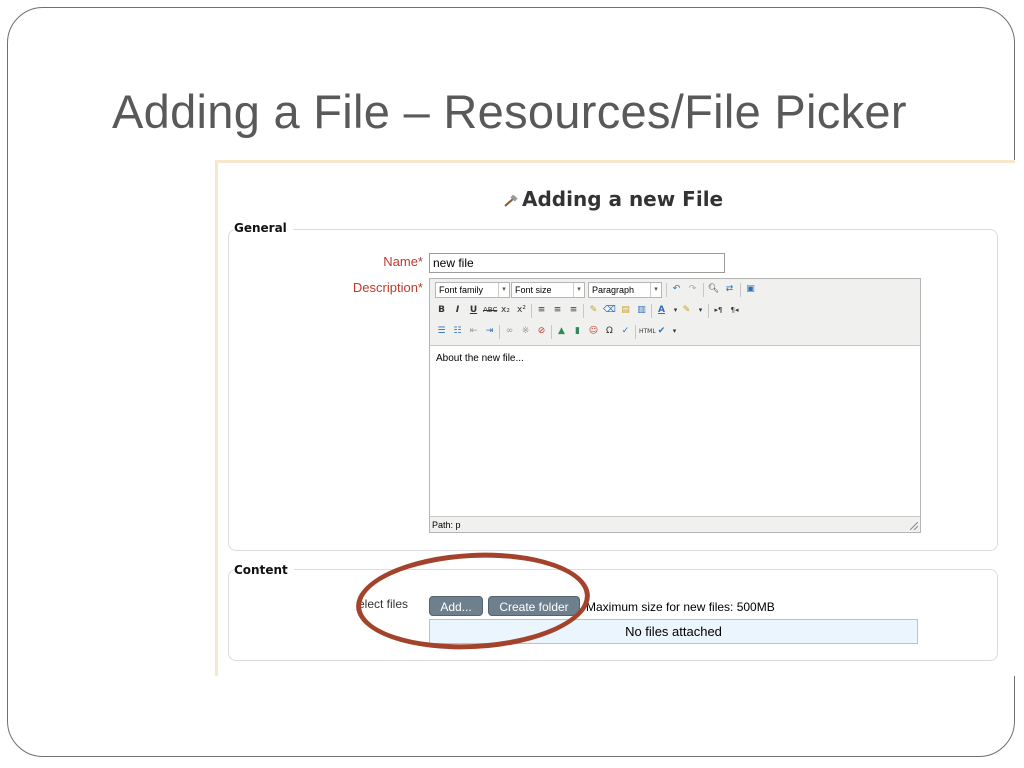  What do you see at coordinates (734, 310) in the screenshot?
I see `rtl-icon: ¶◂` at bounding box center [734, 310].